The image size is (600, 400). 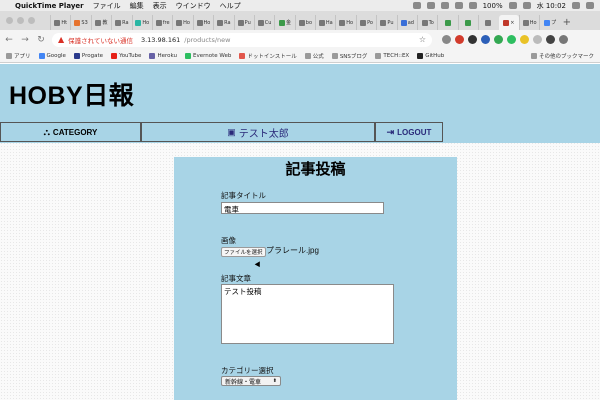 I want to click on menu-help: ヘルプ, so click(x=230, y=6).